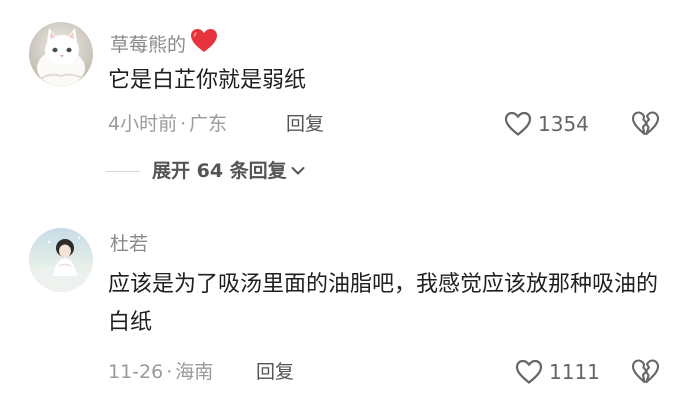 The image size is (690, 404). I want to click on comment-time: 4小时前, so click(143, 124).